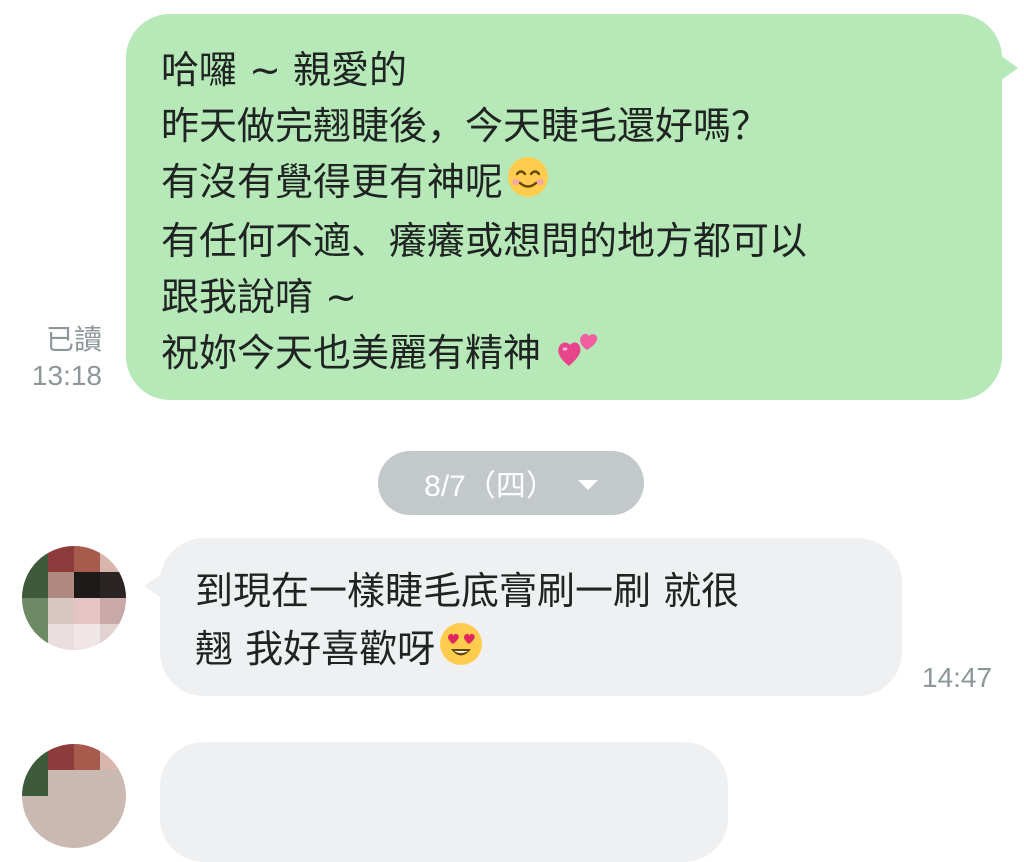 The height and width of the screenshot is (862, 1024). What do you see at coordinates (484, 241) in the screenshot?
I see `message-line: 有任何不適、癢癢或想問的地方都可以` at bounding box center [484, 241].